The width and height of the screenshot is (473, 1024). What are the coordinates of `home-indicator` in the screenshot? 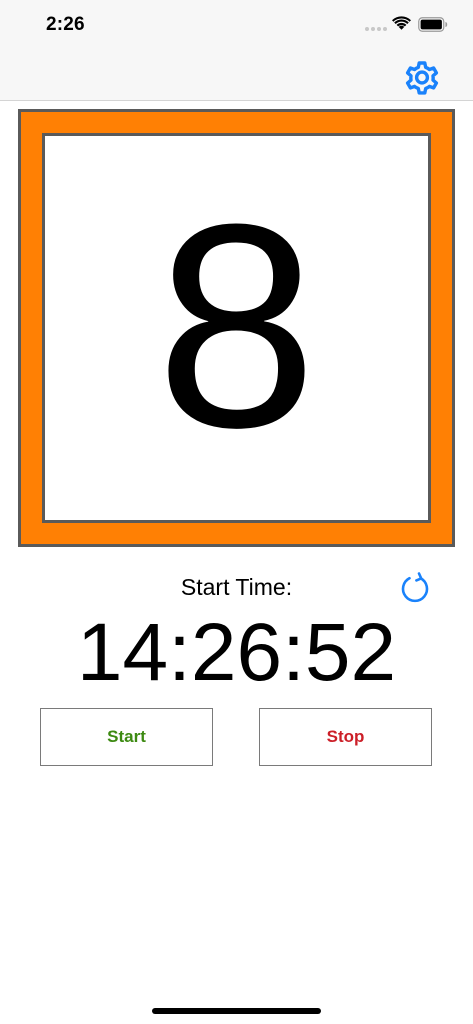 It's located at (236, 1011).